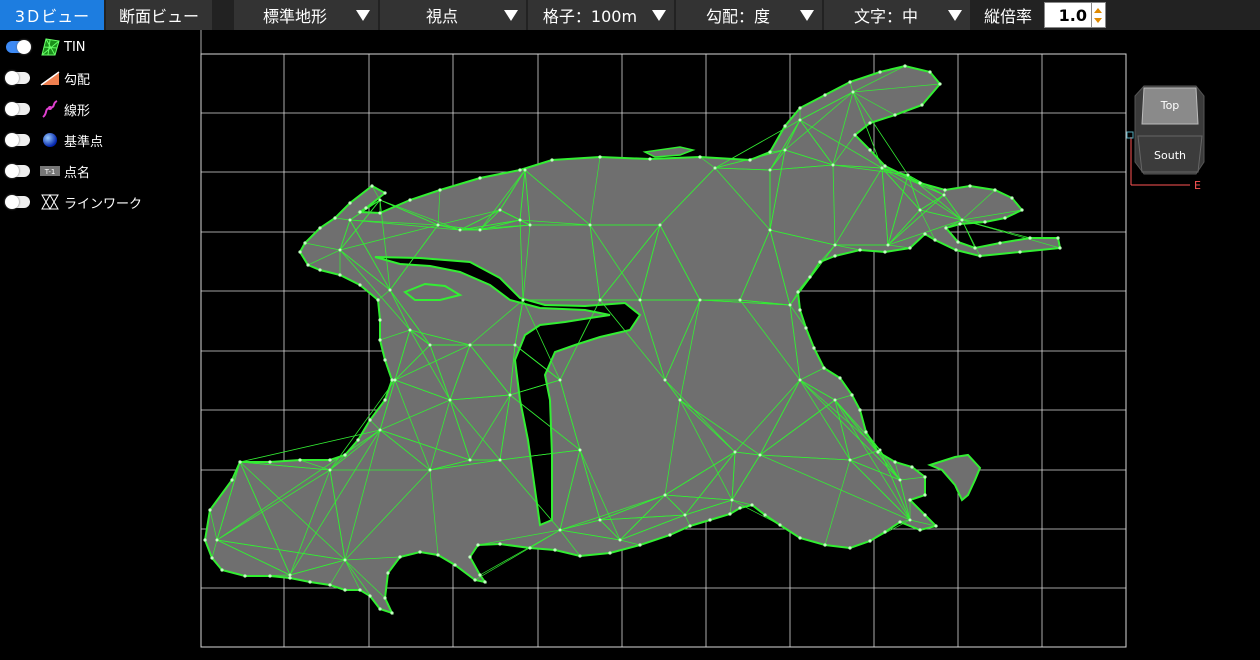 Image resolution: width=1260 pixels, height=660 pixels. I want to click on vertical-scale-label: 縦倍率, so click(1008, 15).